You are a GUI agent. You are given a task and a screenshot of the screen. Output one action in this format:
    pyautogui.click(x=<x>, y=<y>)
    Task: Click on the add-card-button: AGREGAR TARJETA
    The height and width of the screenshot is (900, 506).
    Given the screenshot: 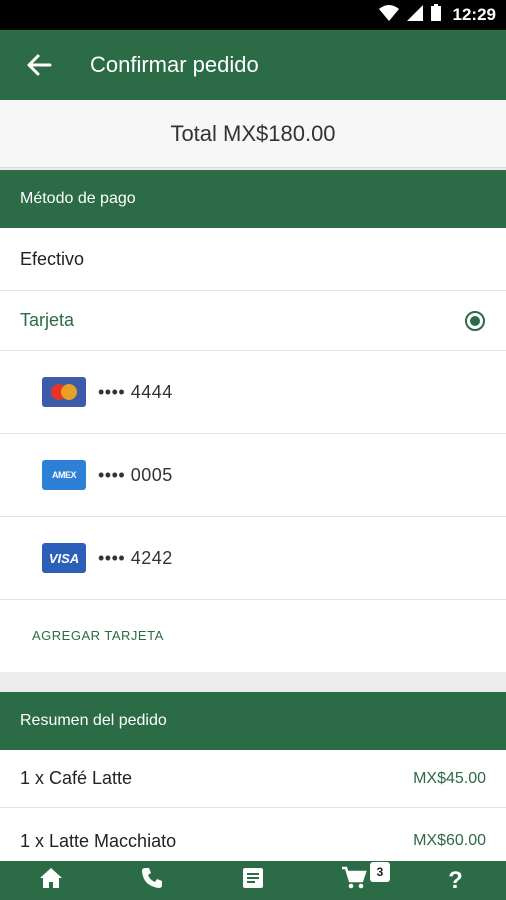 What is the action you would take?
    pyautogui.click(x=98, y=635)
    